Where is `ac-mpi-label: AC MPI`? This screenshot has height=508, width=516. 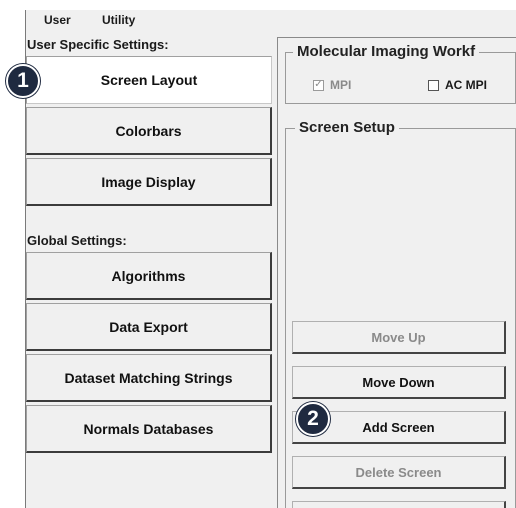
ac-mpi-label: AC MPI is located at coordinates (466, 85).